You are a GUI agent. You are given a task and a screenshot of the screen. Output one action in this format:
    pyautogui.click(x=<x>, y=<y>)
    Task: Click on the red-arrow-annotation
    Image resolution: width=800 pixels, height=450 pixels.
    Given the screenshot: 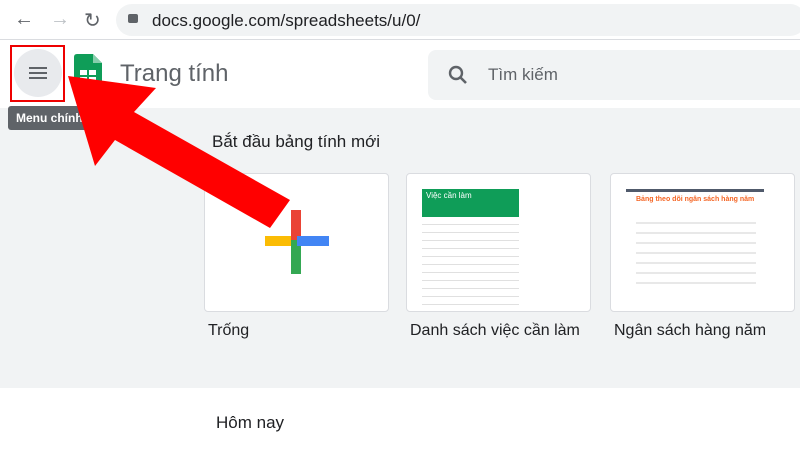 What is the action you would take?
    pyautogui.click(x=179, y=152)
    